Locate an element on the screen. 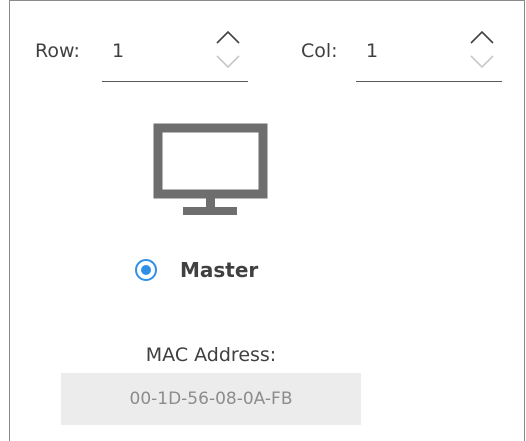 The width and height of the screenshot is (526, 441). col-decrement-chevron-down-icon is located at coordinates (482, 62).